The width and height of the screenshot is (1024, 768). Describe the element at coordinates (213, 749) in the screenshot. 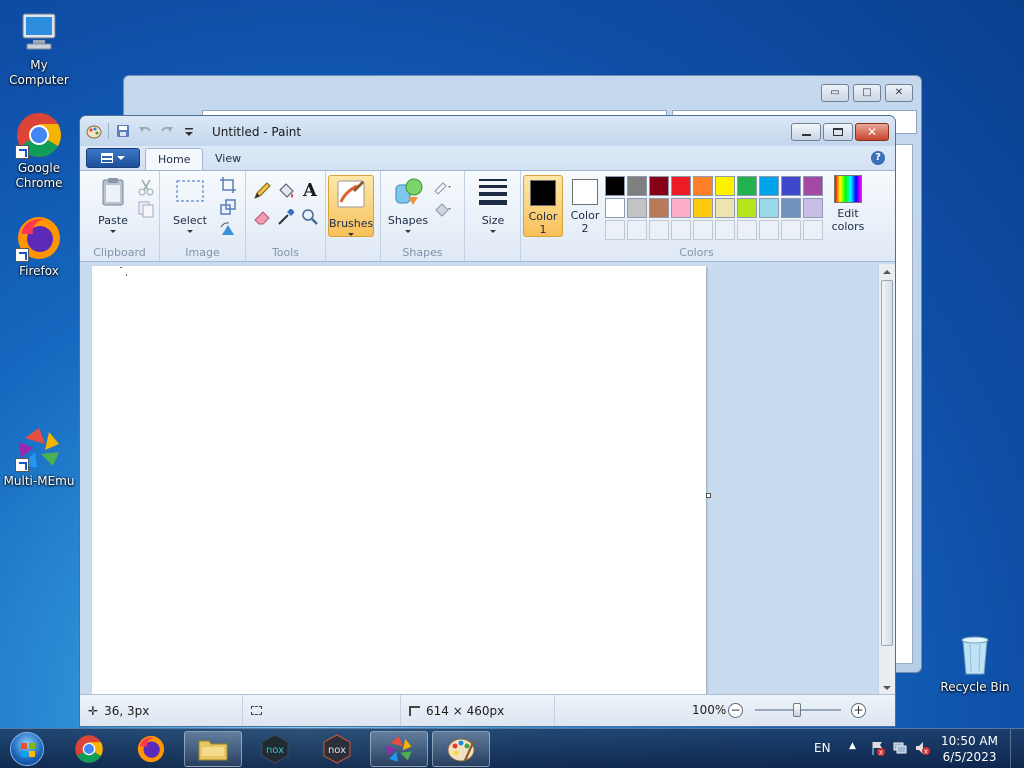

I see `taskbar-file-explorer` at that location.